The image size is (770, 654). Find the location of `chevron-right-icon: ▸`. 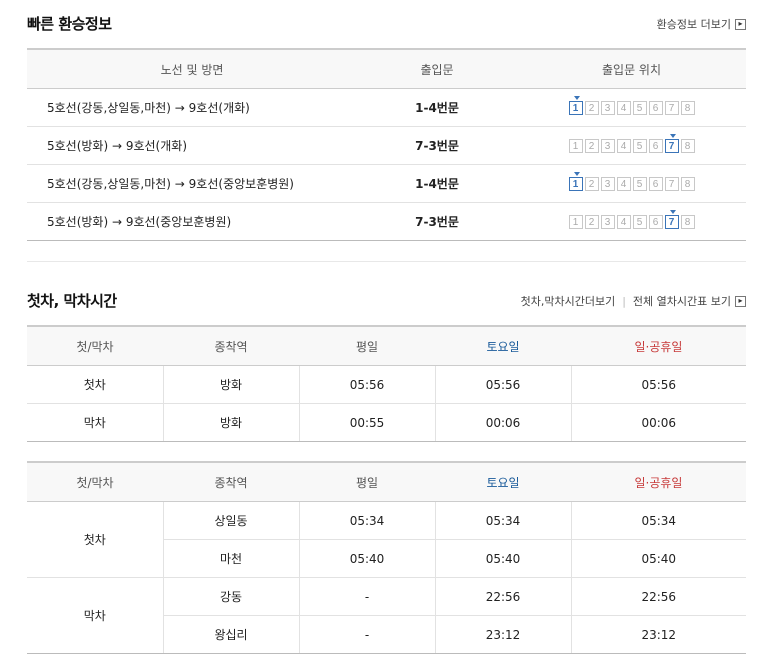

chevron-right-icon: ▸ is located at coordinates (740, 301).